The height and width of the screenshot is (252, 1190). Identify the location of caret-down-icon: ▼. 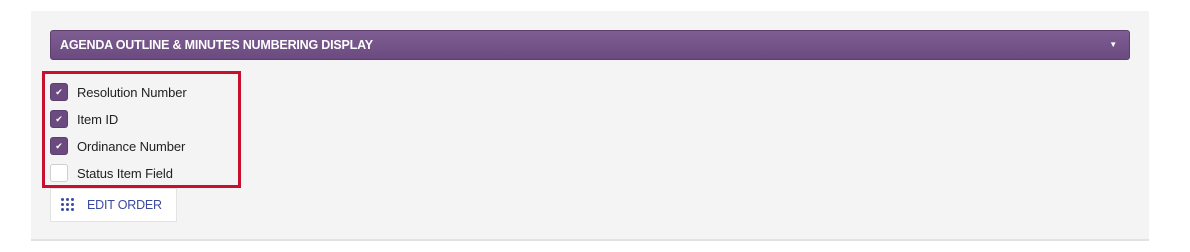
(1113, 44).